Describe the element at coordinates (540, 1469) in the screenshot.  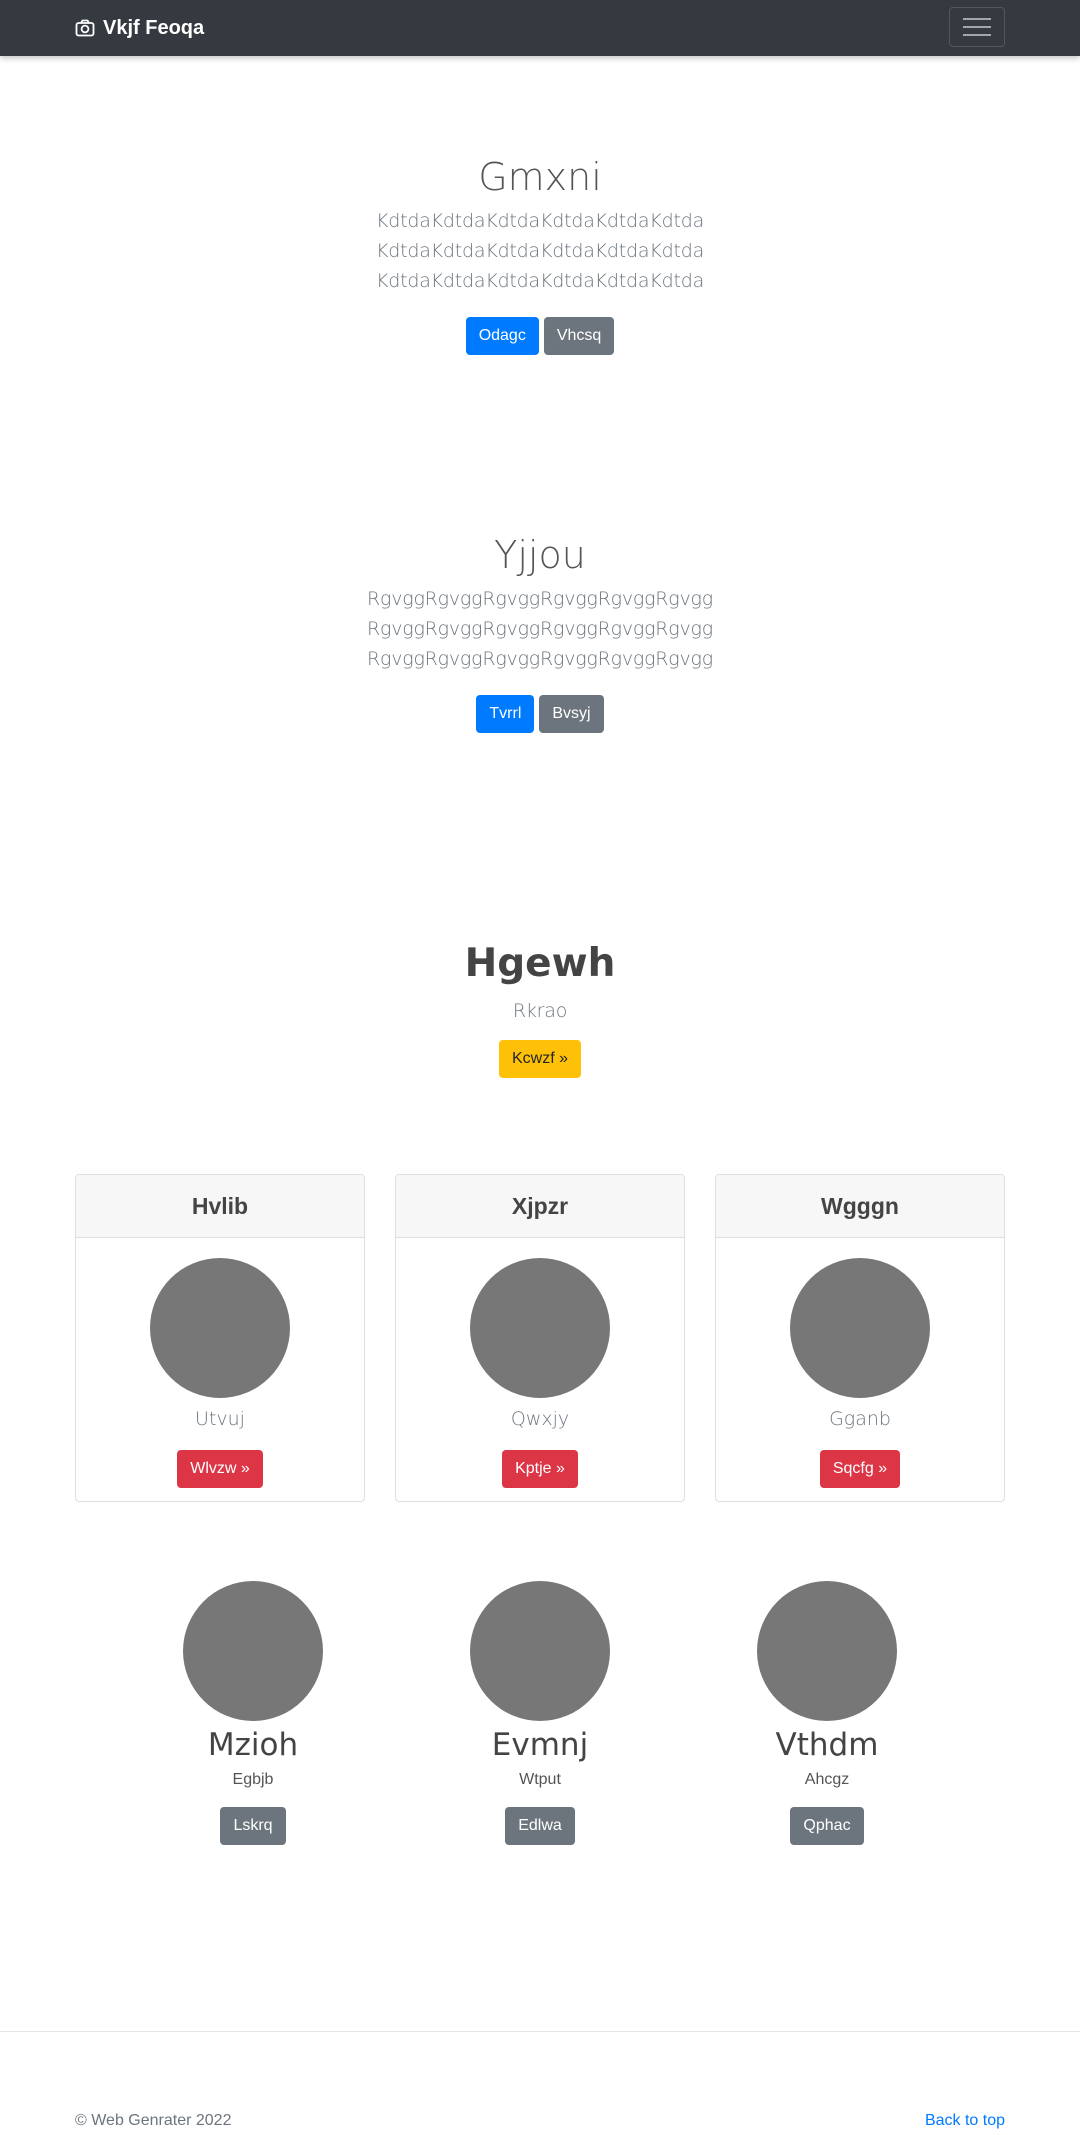
I see `card-button: Kptje »` at that location.